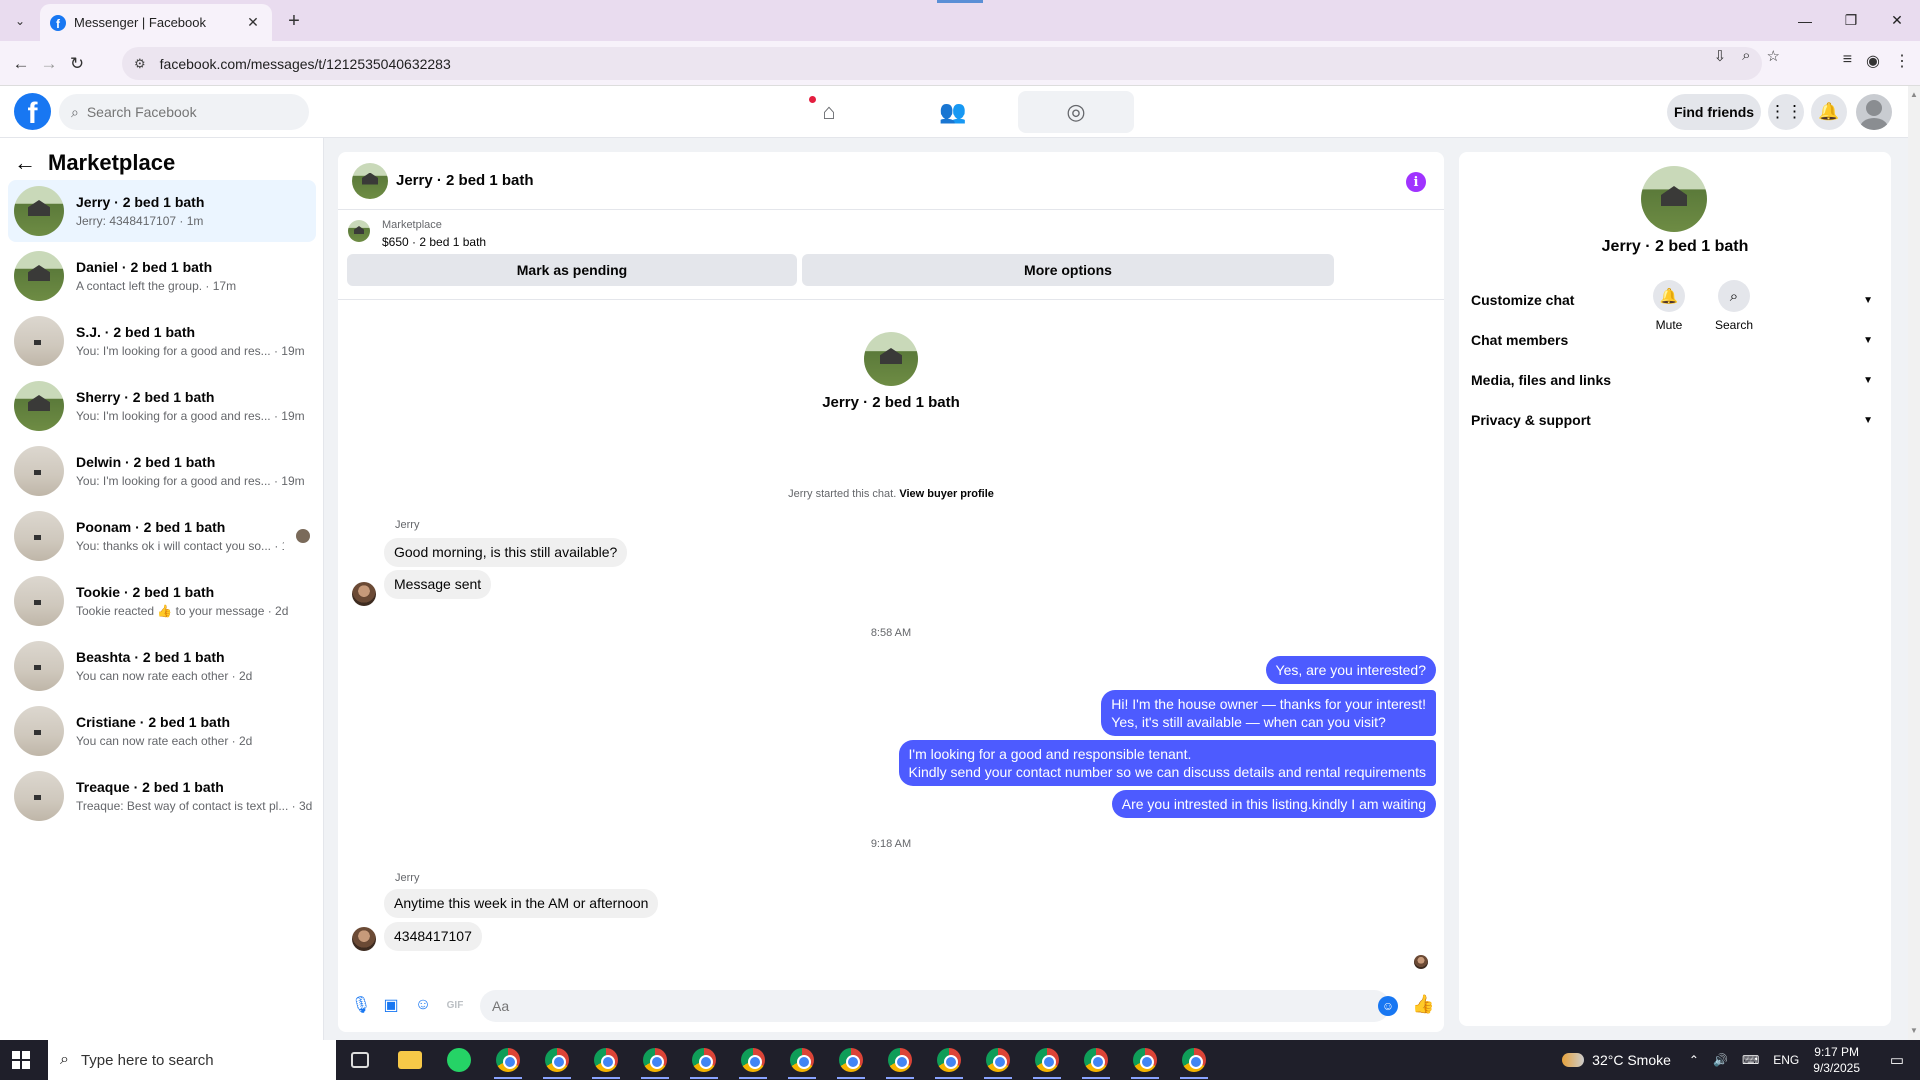 This screenshot has height=1080, width=1920. I want to click on install-app-icon: ⇩, so click(1720, 56).